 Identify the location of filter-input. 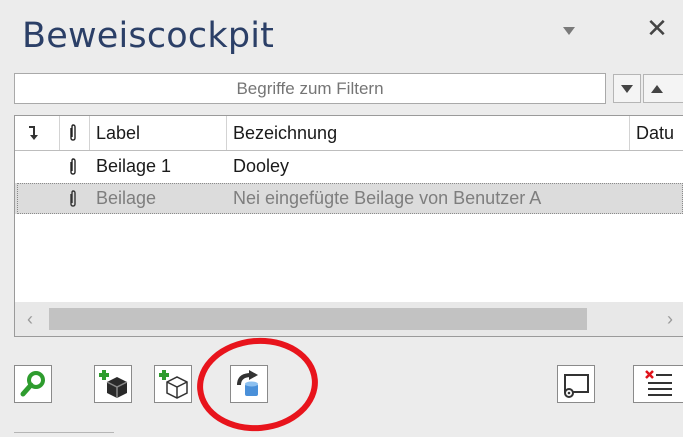
(310, 88).